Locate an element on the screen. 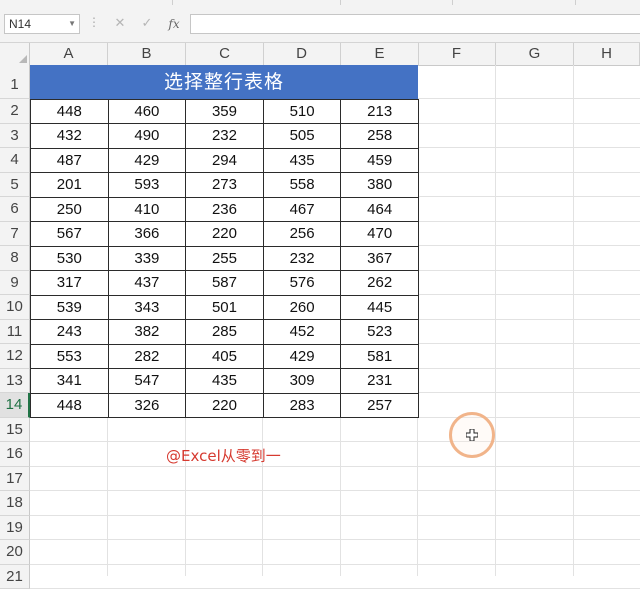 Image resolution: width=640 pixels, height=589 pixels. cell-e2: 213 is located at coordinates (380, 111).